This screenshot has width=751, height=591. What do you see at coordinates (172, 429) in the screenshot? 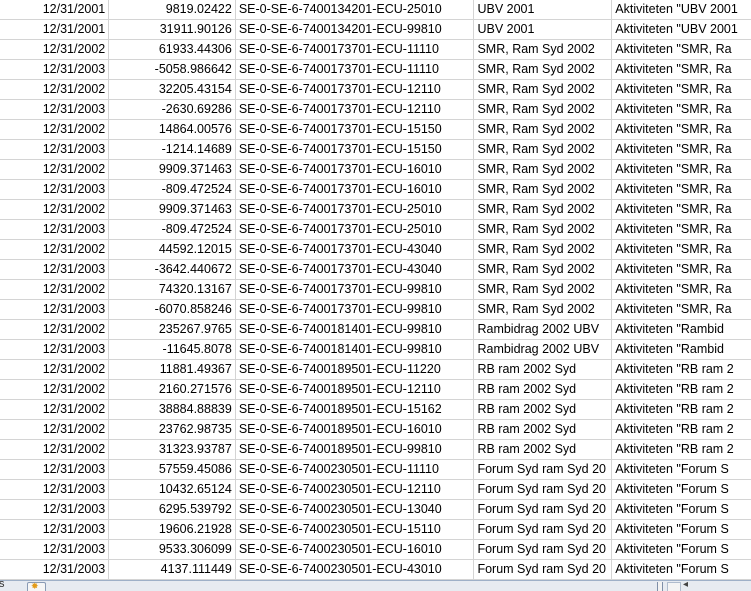
I see `cell-amount: 23762.98735` at bounding box center [172, 429].